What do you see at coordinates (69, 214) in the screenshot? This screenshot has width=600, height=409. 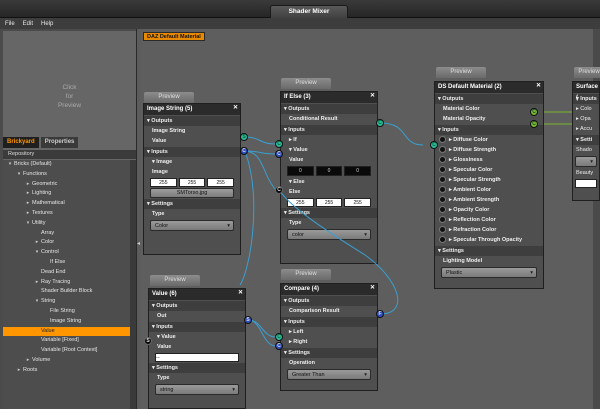 I see `tree-item: ▸ Textures` at bounding box center [69, 214].